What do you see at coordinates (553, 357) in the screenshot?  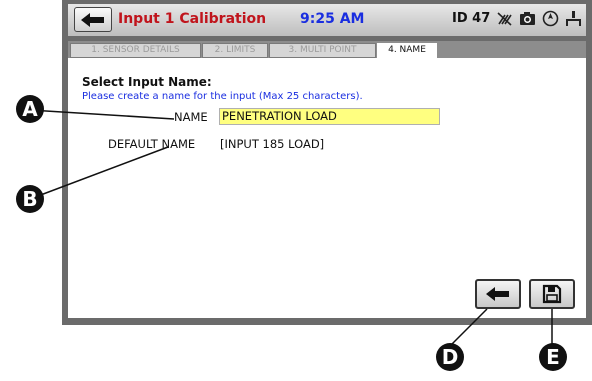 I see `callout-e: E` at bounding box center [553, 357].